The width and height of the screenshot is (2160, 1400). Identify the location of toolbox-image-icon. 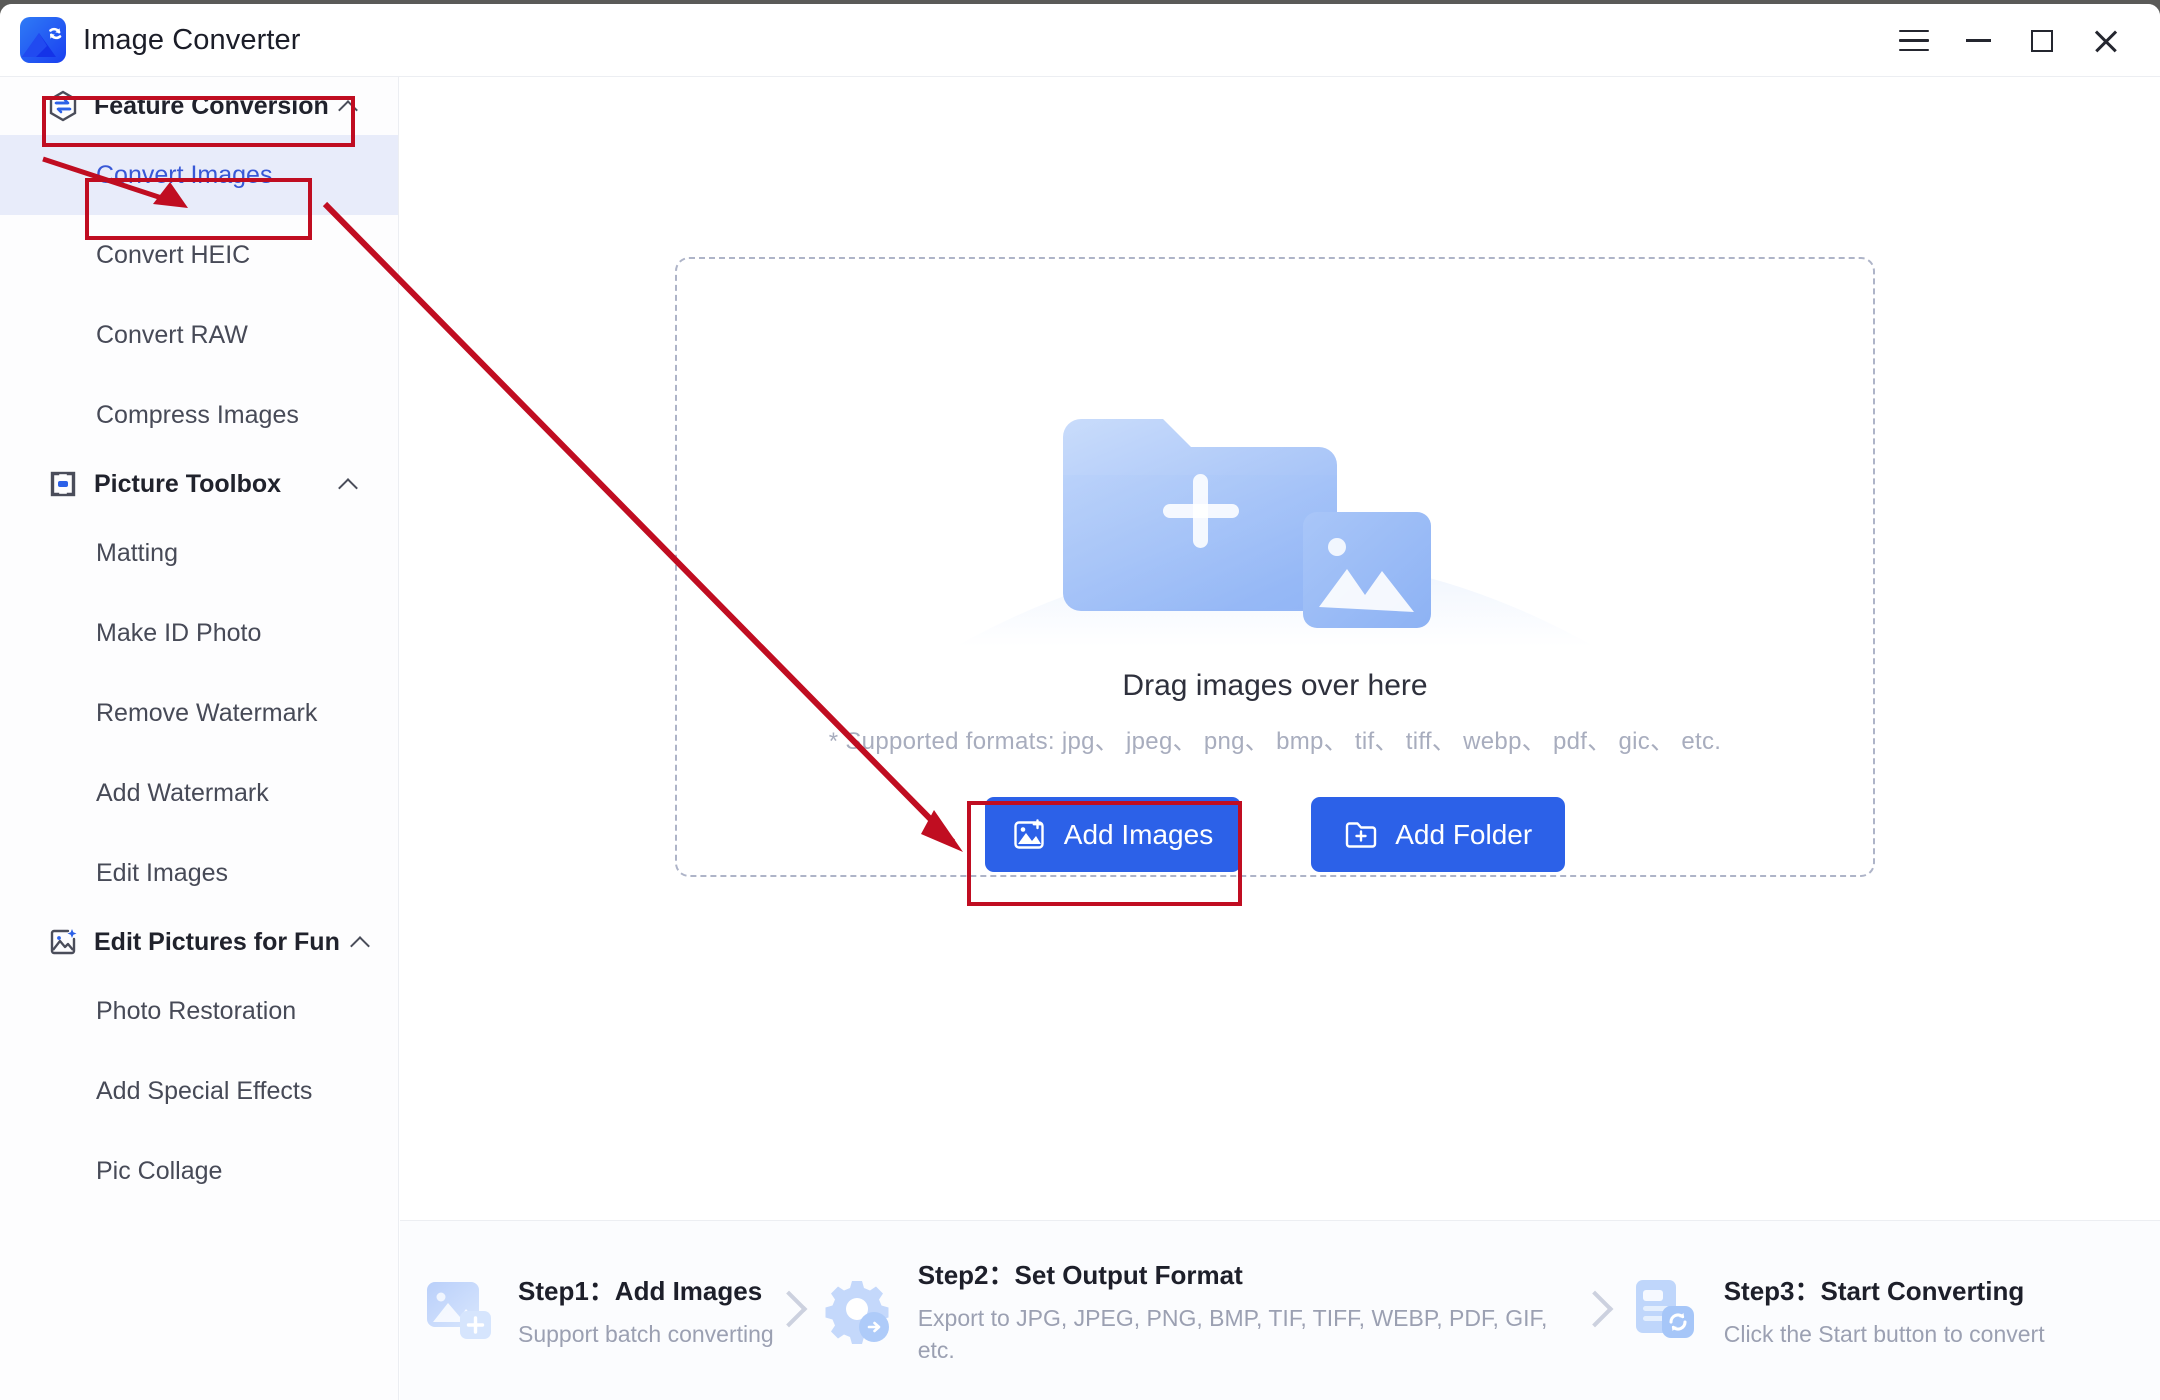
(63, 484).